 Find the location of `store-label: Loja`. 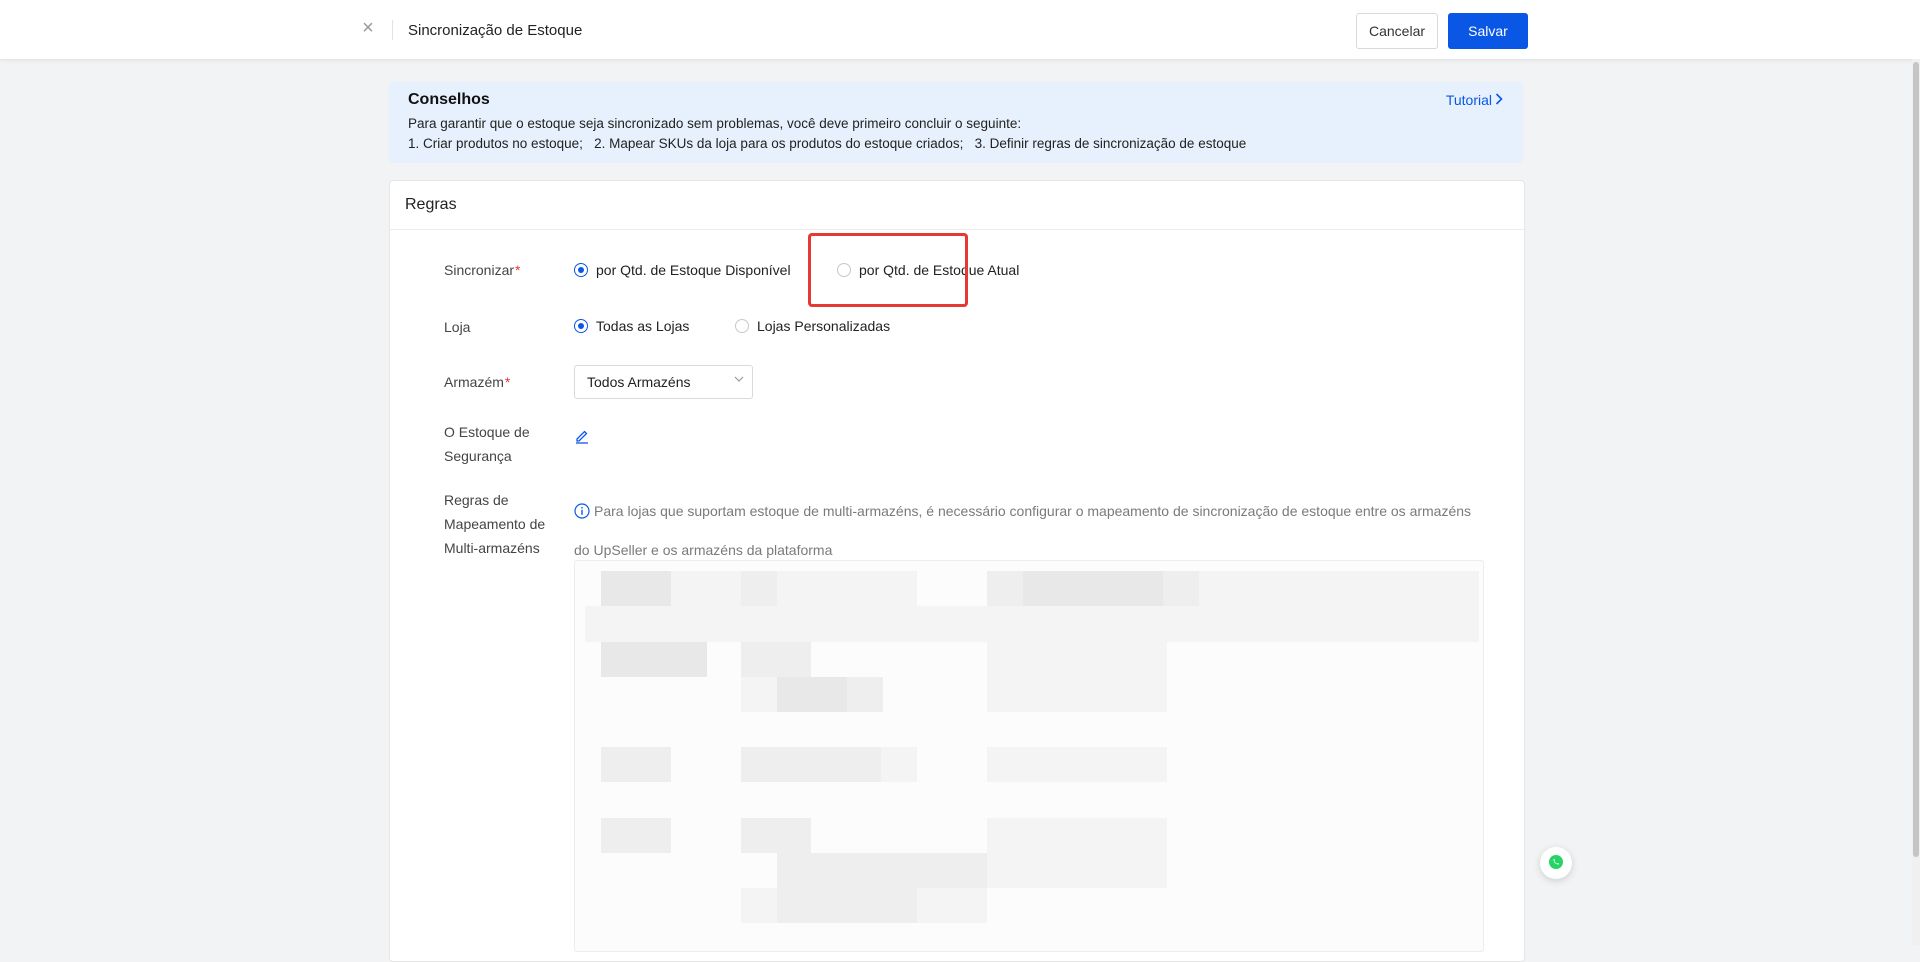

store-label: Loja is located at coordinates (457, 327).